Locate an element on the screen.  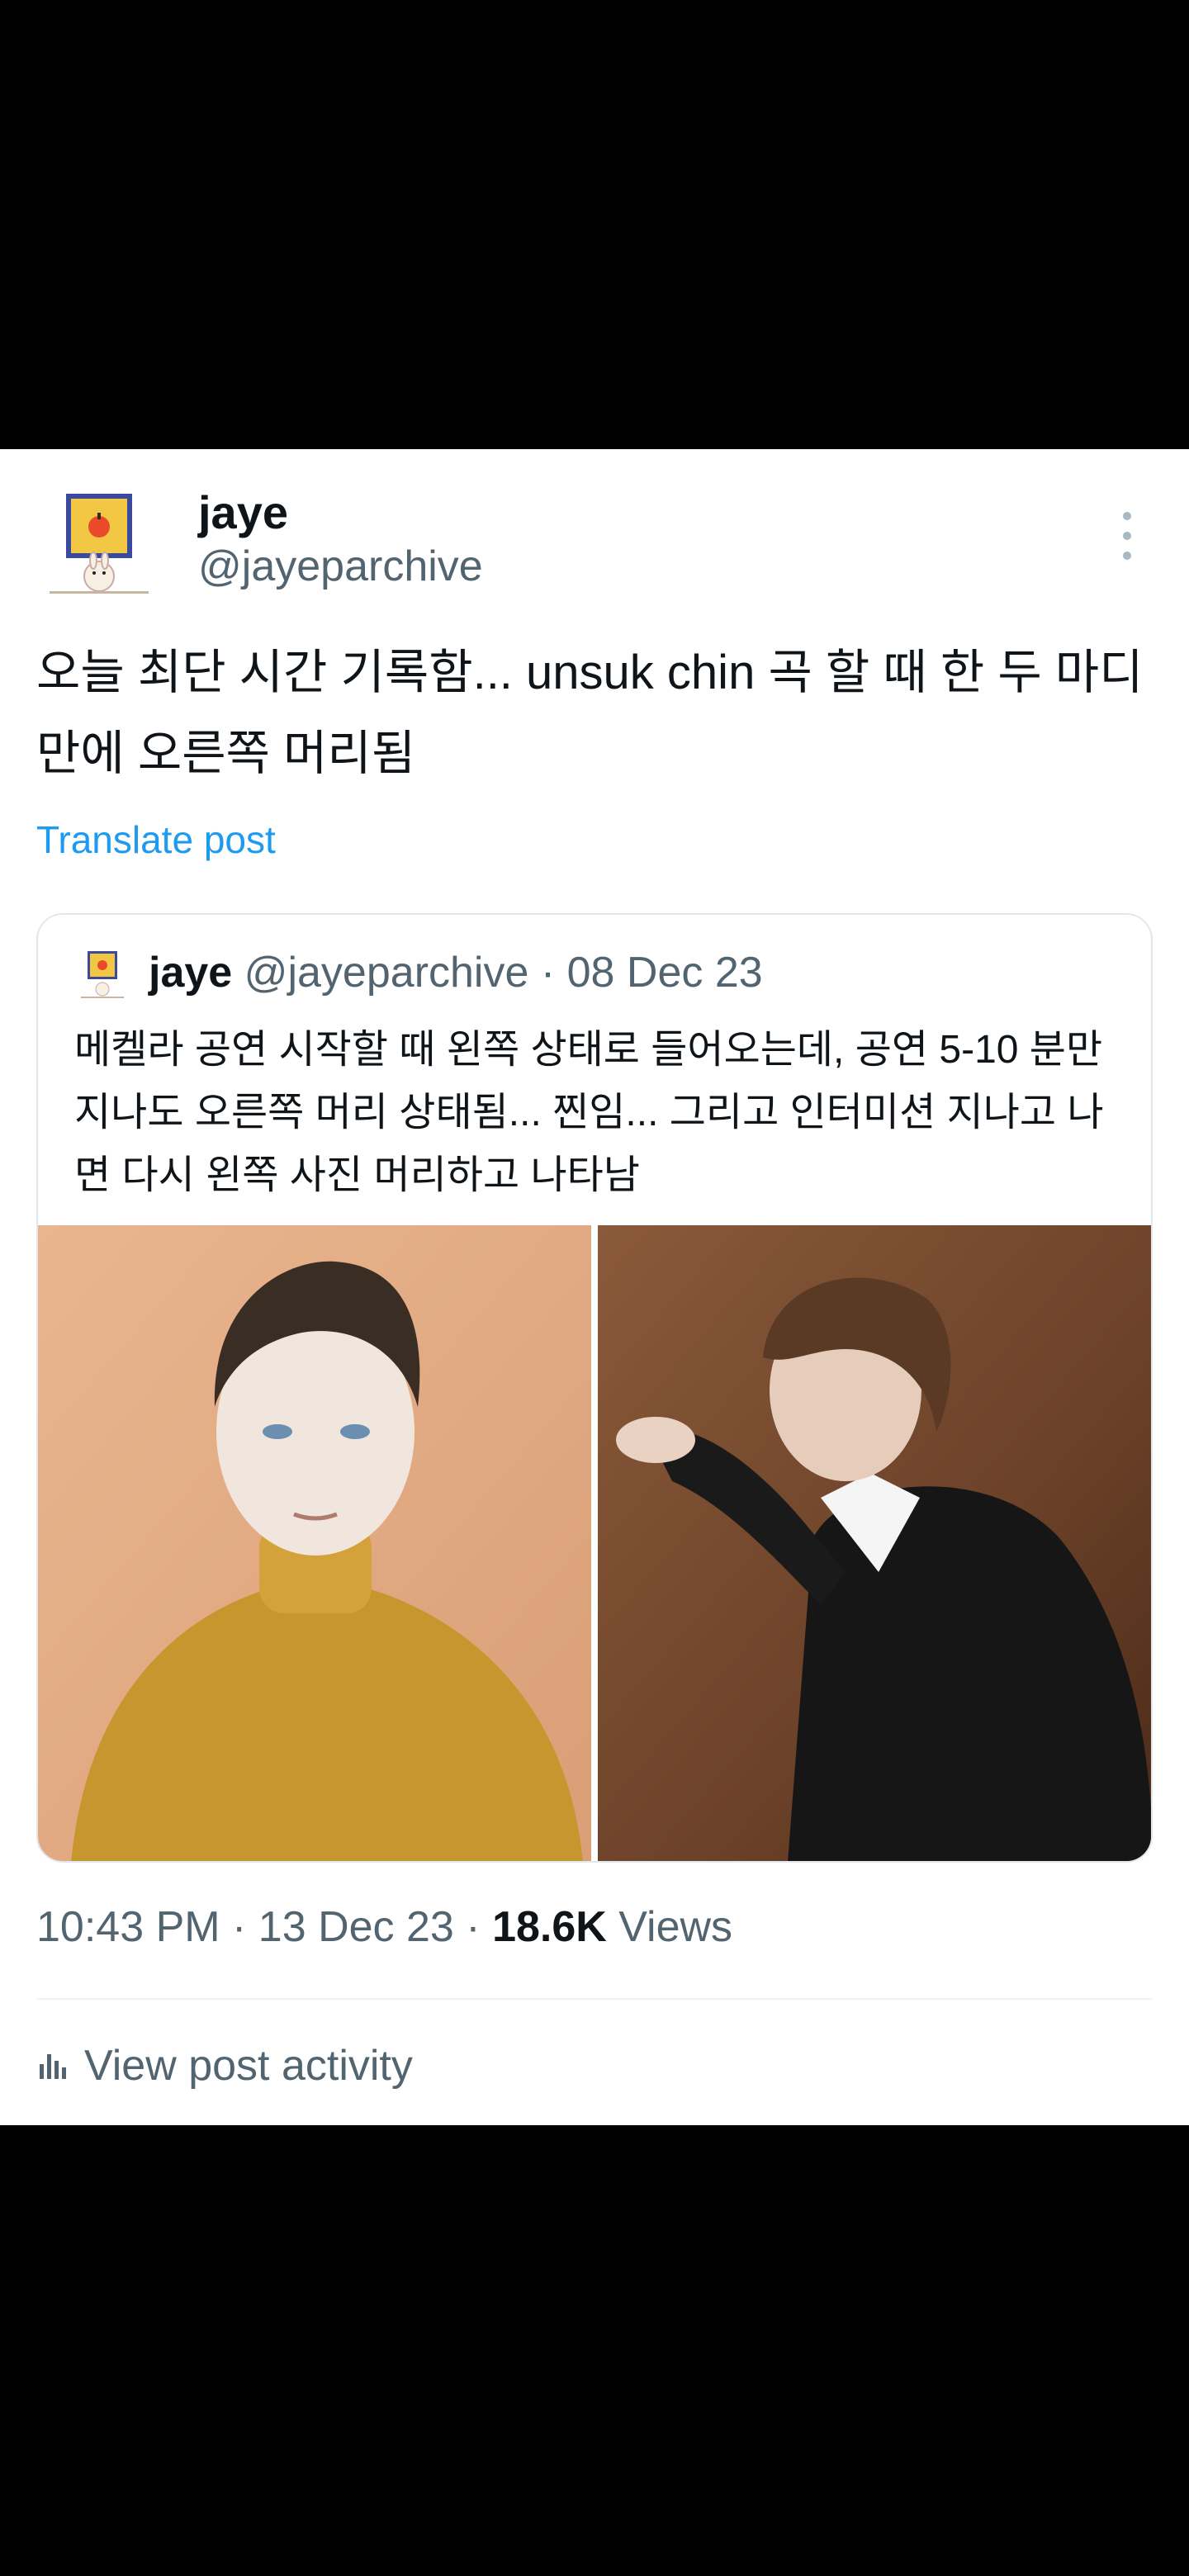
post-date: 13 Dec 23 is located at coordinates (356, 1927).